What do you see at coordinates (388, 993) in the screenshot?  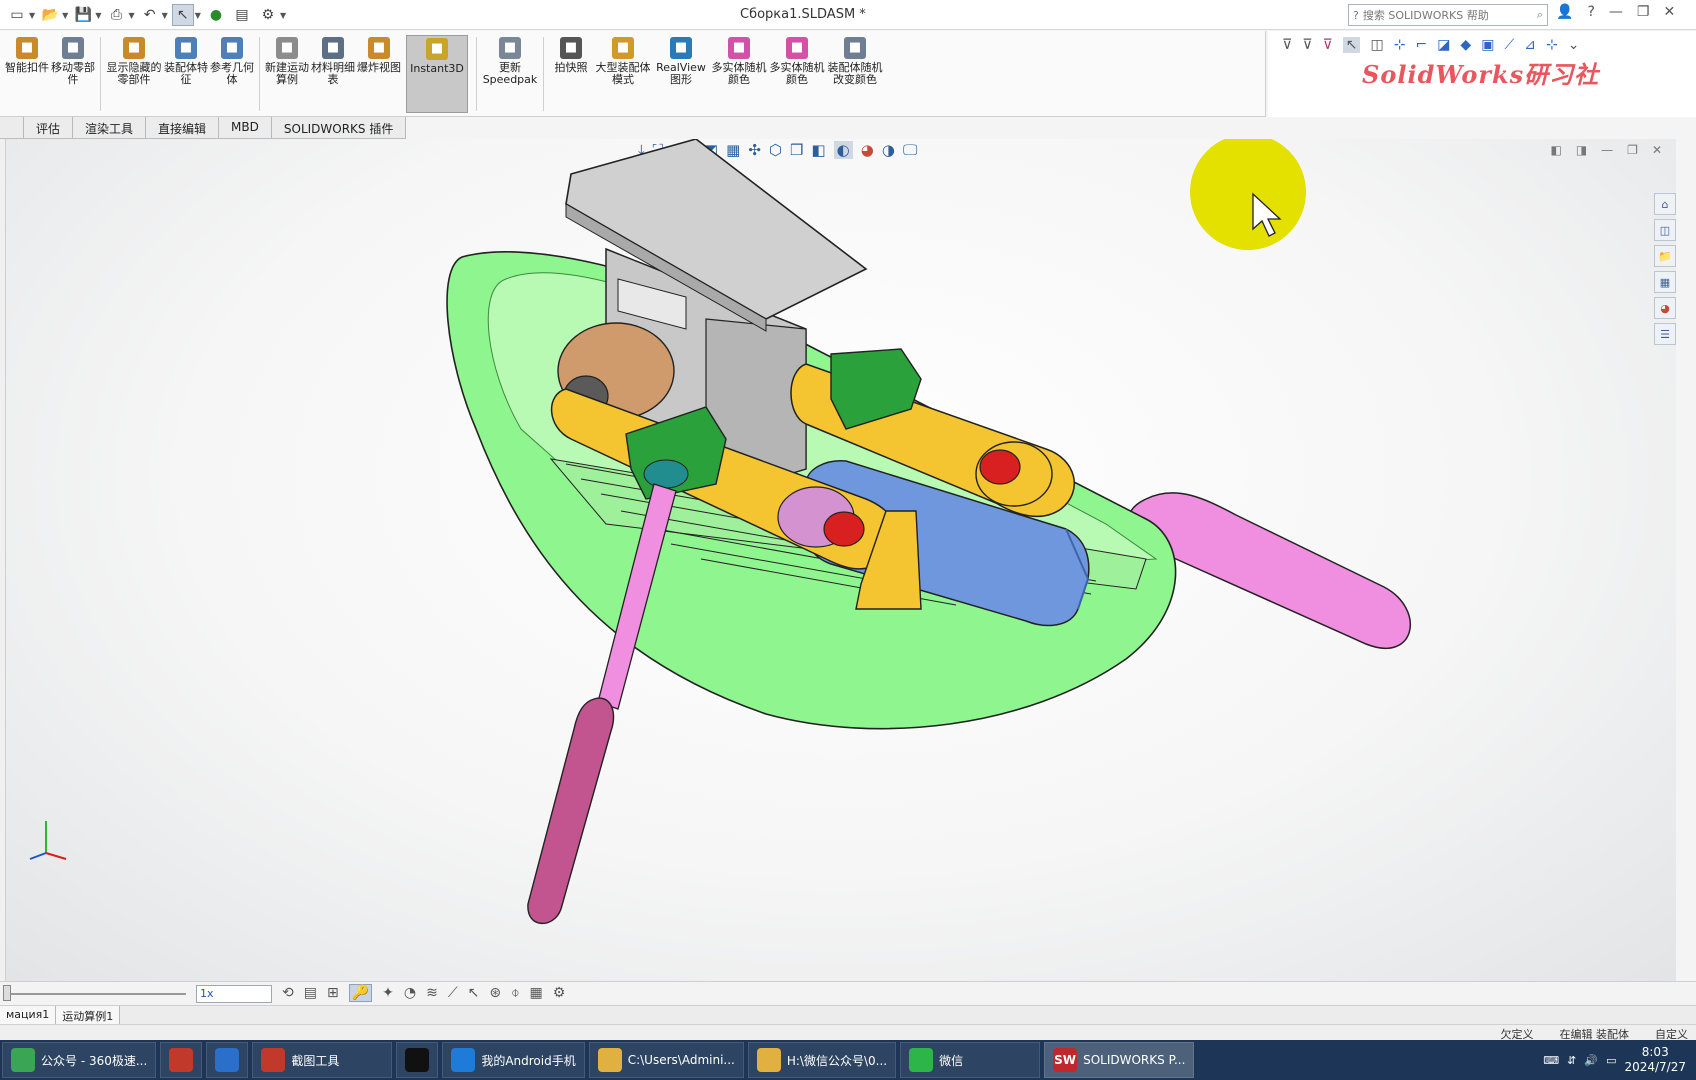 I see `add-key-icon: ✦` at bounding box center [388, 993].